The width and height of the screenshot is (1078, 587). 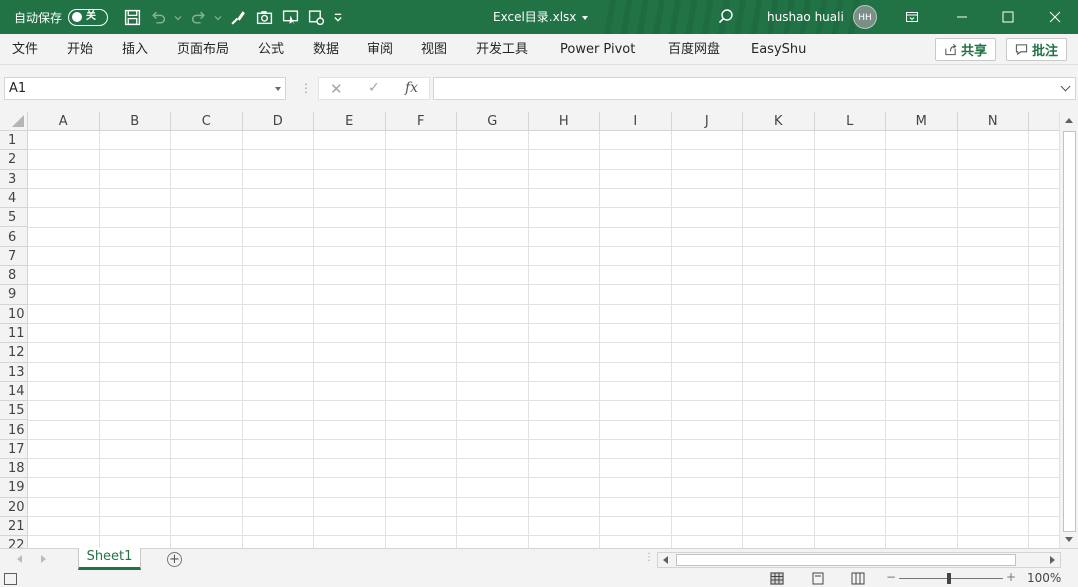 I want to click on row-header: 14, so click(x=13, y=392).